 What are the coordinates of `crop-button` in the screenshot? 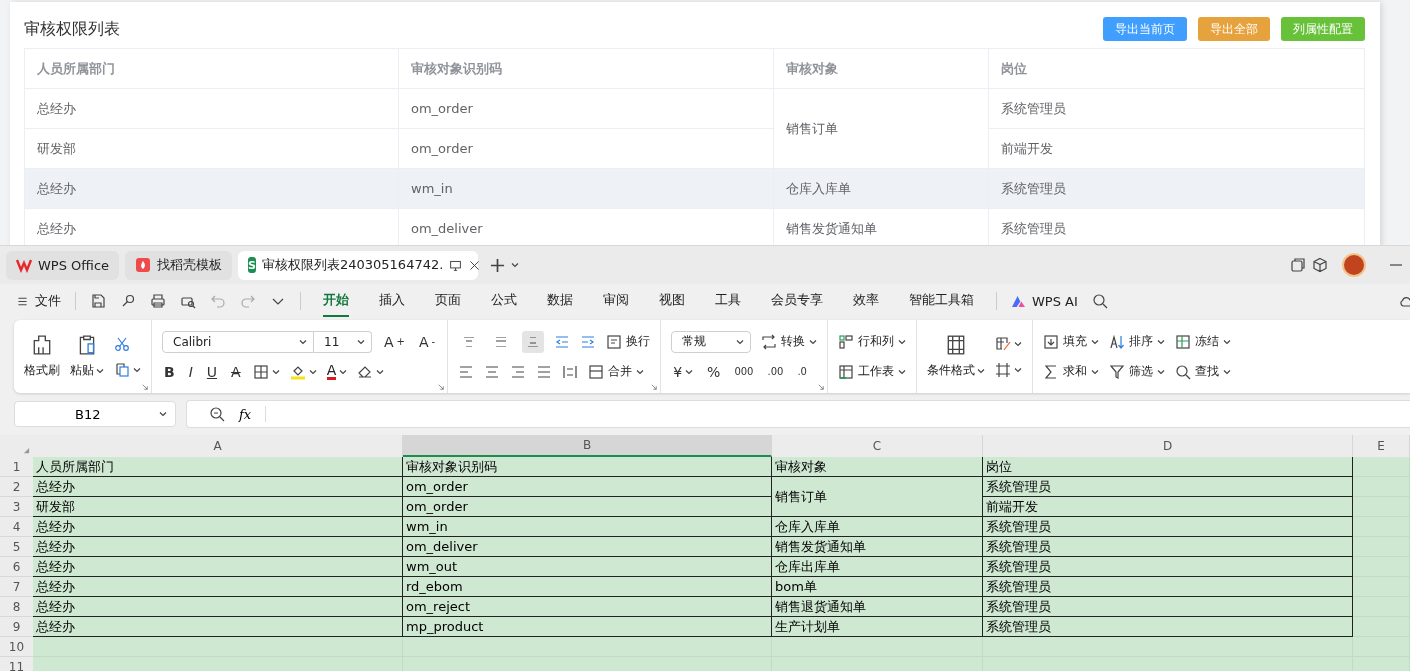 It's located at (1009, 369).